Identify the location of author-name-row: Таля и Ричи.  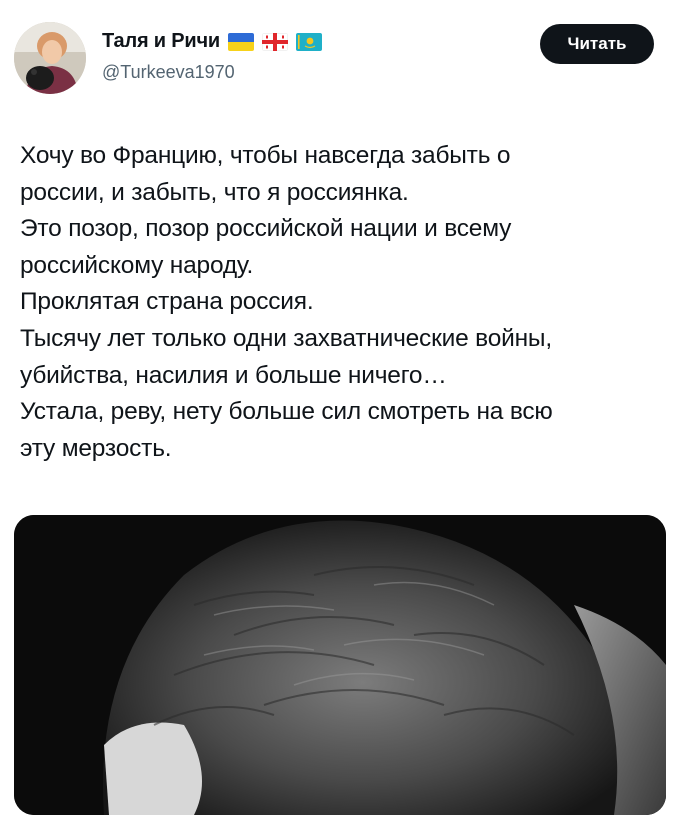
(212, 41).